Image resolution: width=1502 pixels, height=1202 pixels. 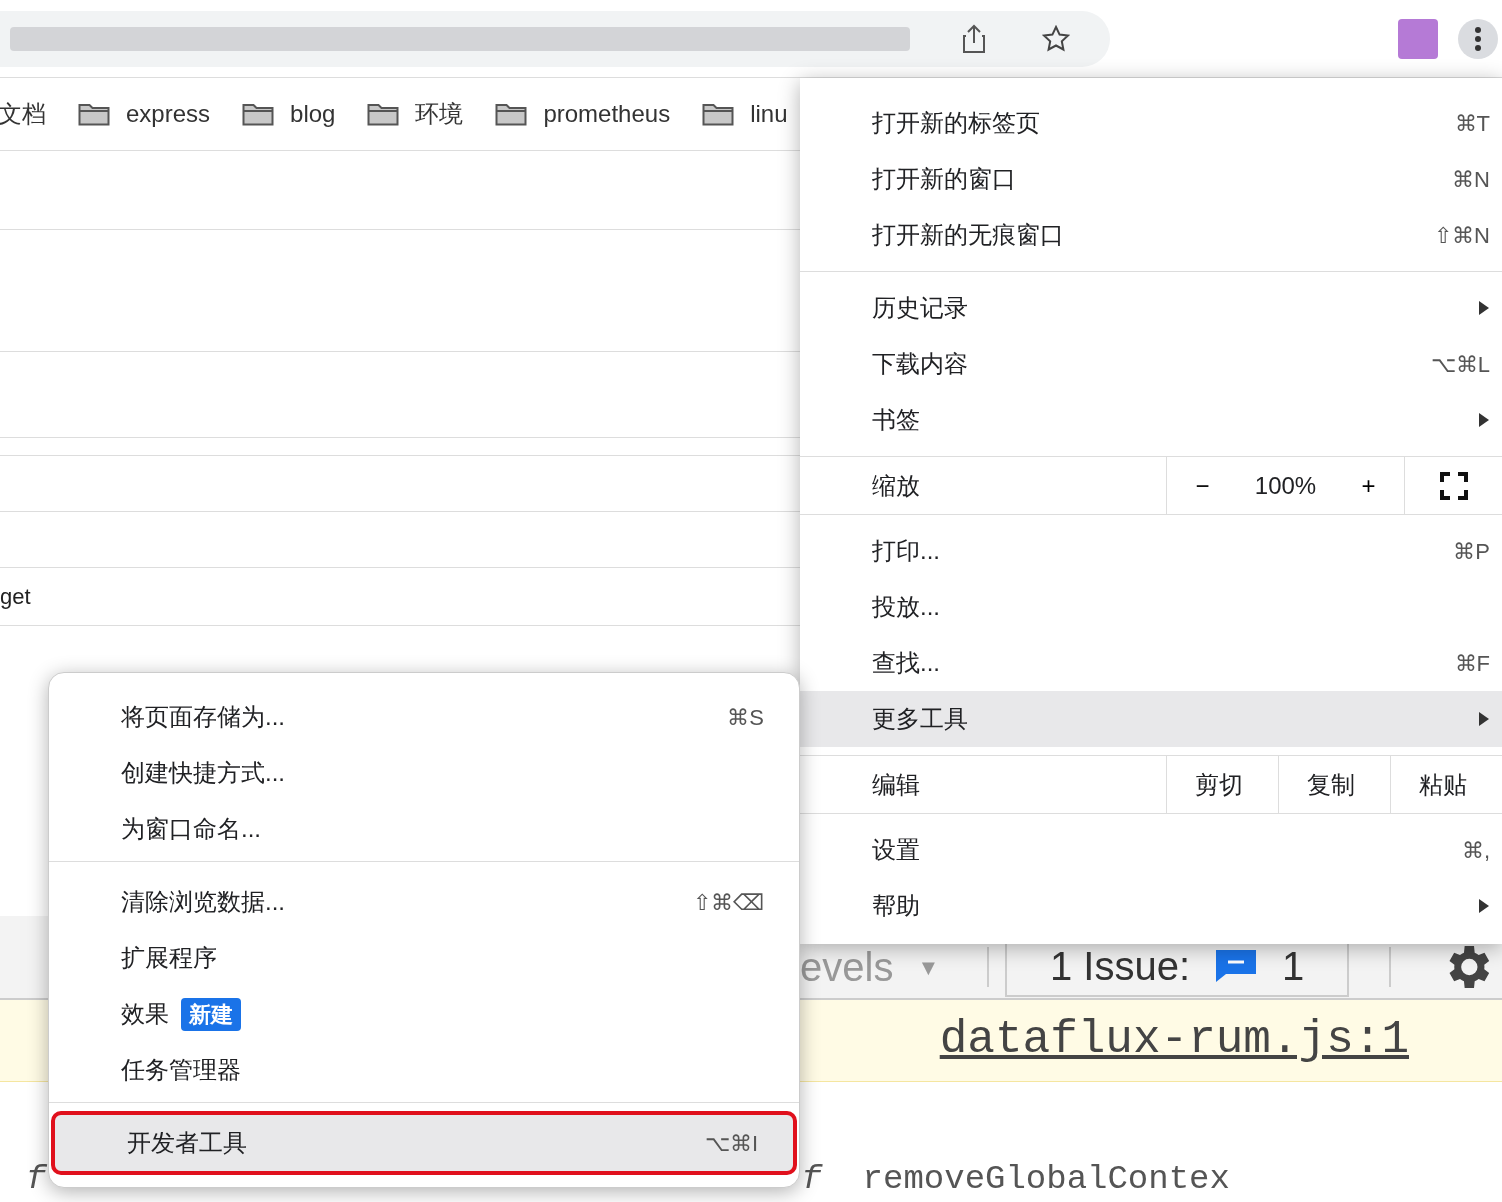 I want to click on bookmark-item: 环境, so click(x=415, y=114).